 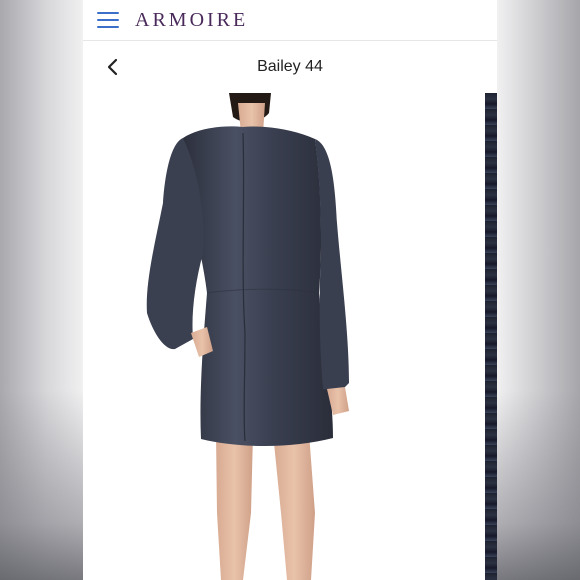 What do you see at coordinates (191, 20) in the screenshot?
I see `brand-logo: ARMOIRE` at bounding box center [191, 20].